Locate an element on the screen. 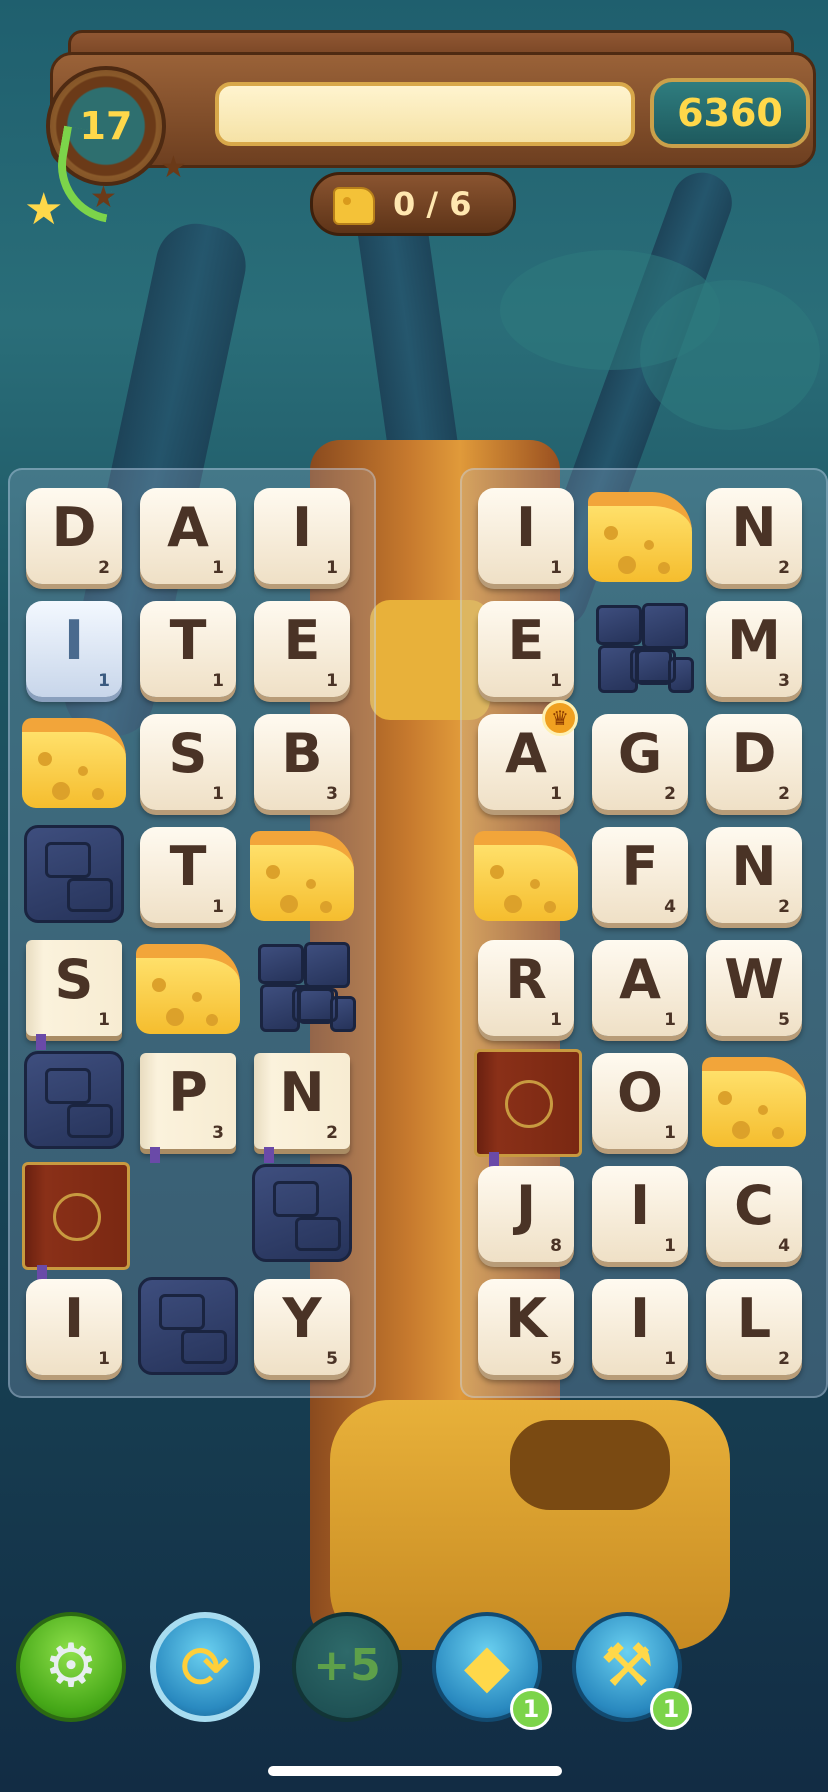  home-indicator is located at coordinates (415, 1771).